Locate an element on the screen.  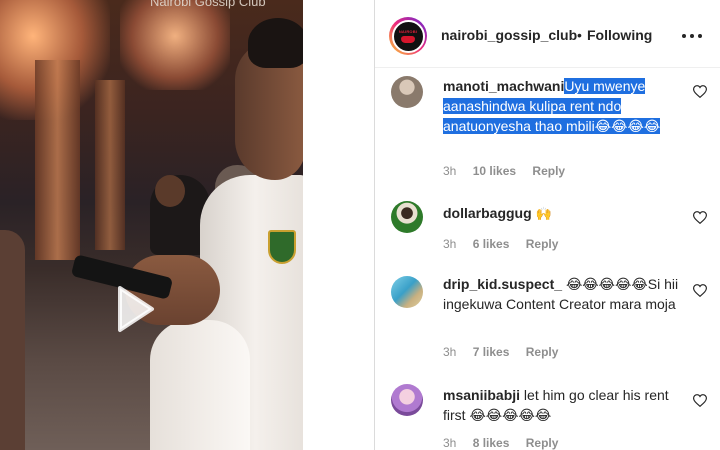
shirt-badge is located at coordinates (282, 247).